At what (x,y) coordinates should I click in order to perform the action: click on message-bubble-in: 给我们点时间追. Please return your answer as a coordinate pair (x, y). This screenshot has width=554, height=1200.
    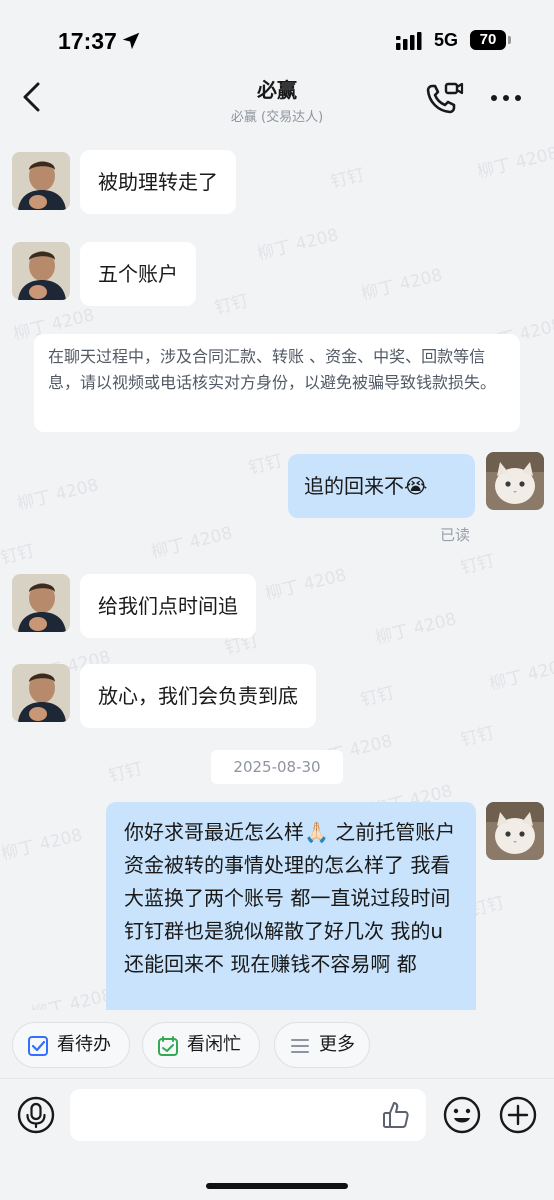
    Looking at the image, I should click on (168, 606).